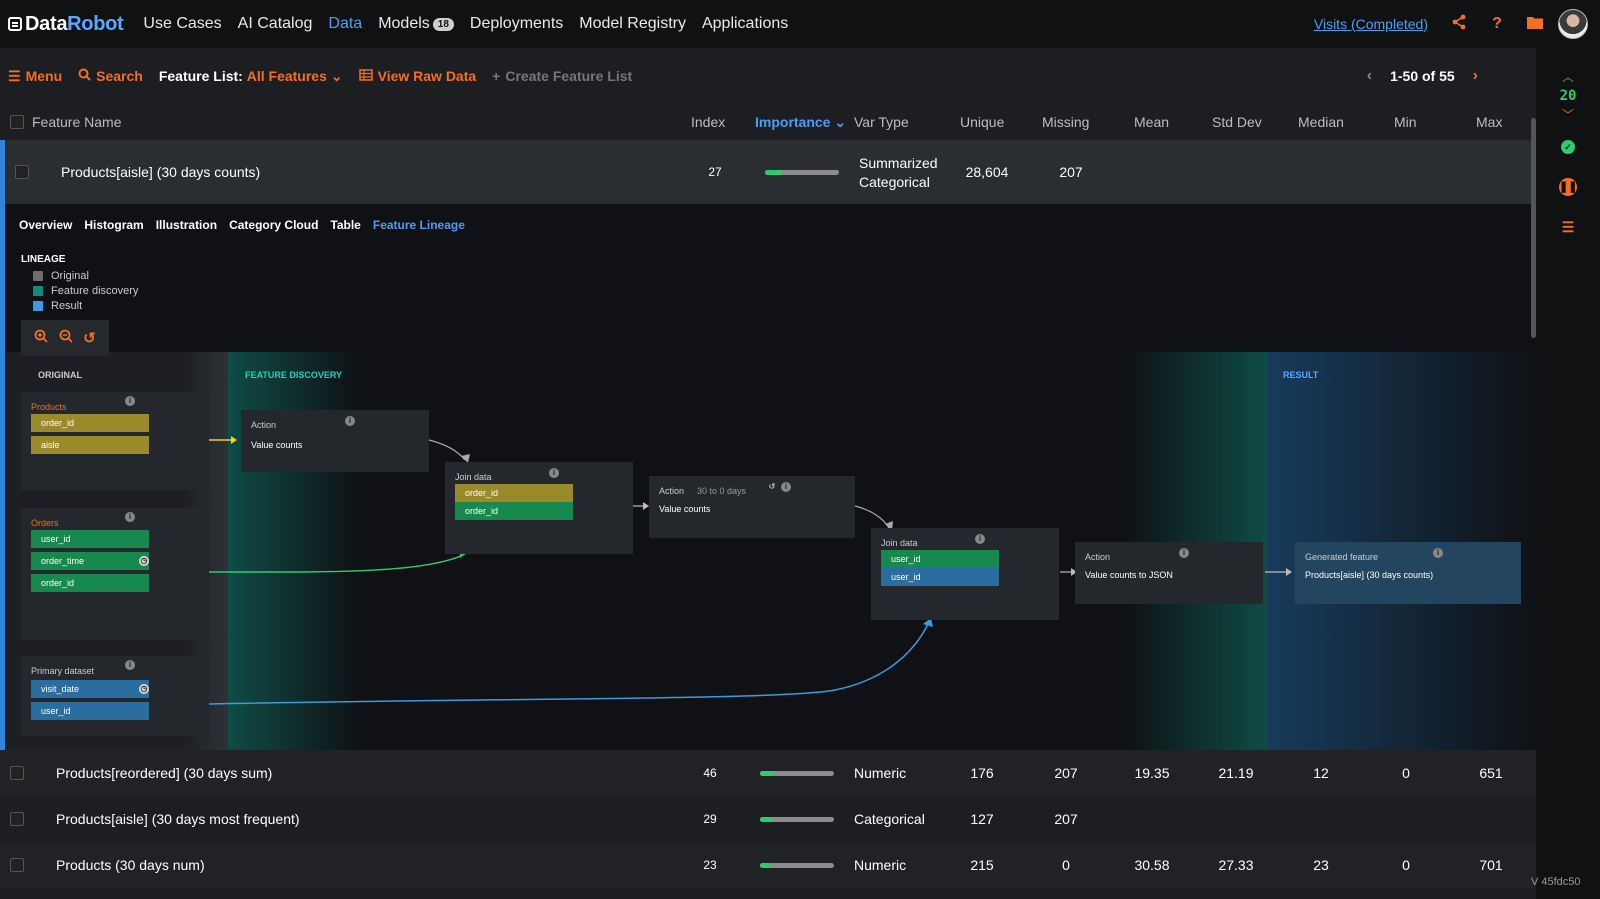  What do you see at coordinates (965, 574) in the screenshot?
I see `join-data-2: Join data i user_id user_id` at bounding box center [965, 574].